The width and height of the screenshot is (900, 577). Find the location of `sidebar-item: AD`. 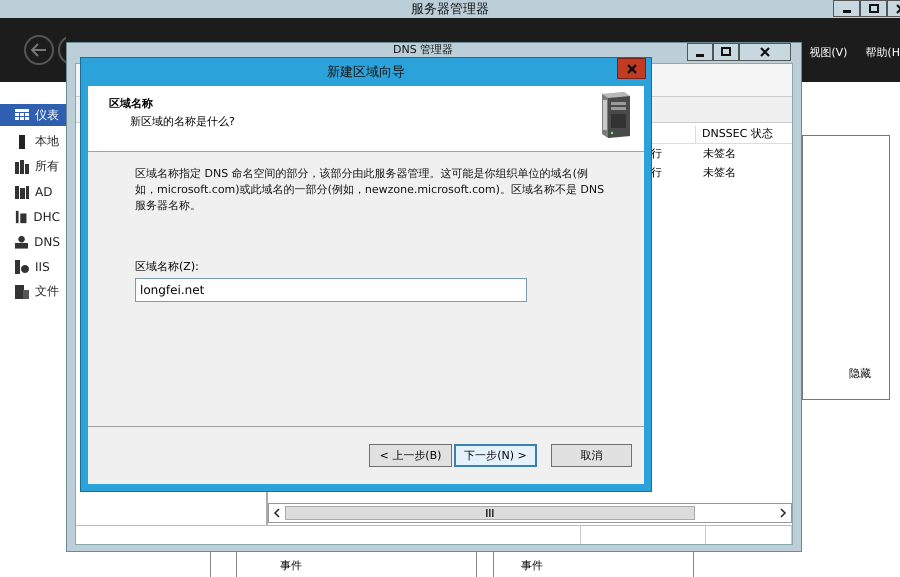

sidebar-item: AD is located at coordinates (33, 191).